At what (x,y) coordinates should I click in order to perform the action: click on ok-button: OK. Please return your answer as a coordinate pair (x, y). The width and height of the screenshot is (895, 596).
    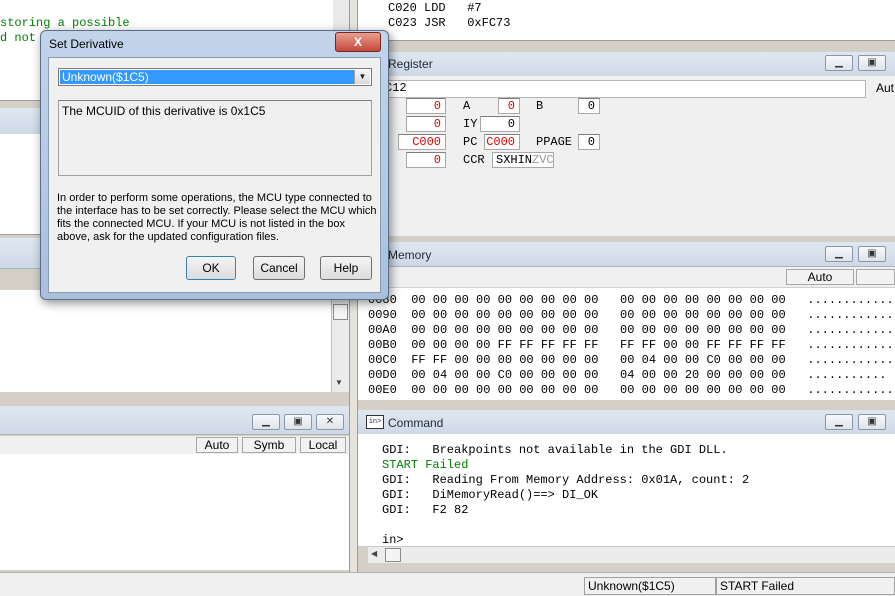
    Looking at the image, I should click on (211, 268).